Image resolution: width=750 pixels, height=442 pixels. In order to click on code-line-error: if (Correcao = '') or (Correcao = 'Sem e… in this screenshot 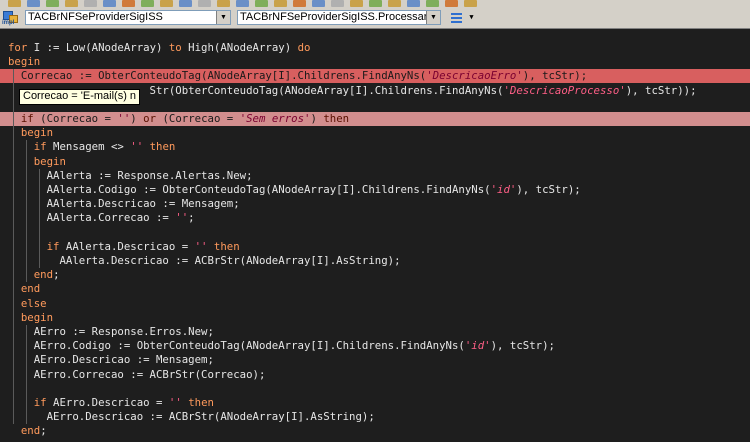, I will do `click(375, 119)`.